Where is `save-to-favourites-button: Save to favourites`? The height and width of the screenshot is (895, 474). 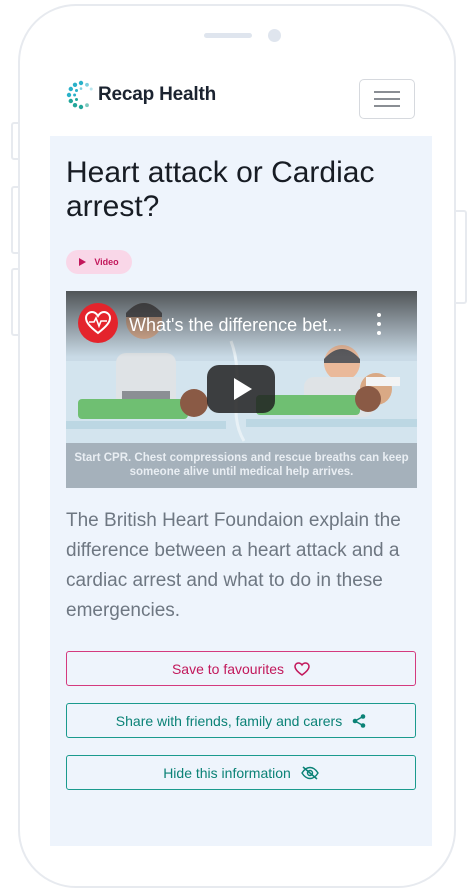
save-to-favourites-button: Save to favourites is located at coordinates (241, 668).